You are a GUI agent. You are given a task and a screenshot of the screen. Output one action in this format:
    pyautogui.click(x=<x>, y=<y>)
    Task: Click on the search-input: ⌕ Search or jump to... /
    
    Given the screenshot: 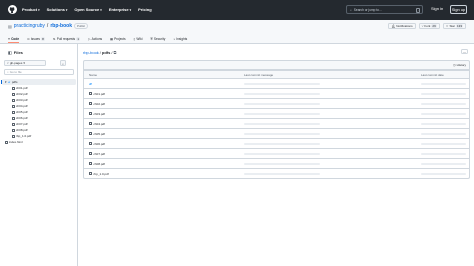 What is the action you would take?
    pyautogui.click(x=384, y=9)
    